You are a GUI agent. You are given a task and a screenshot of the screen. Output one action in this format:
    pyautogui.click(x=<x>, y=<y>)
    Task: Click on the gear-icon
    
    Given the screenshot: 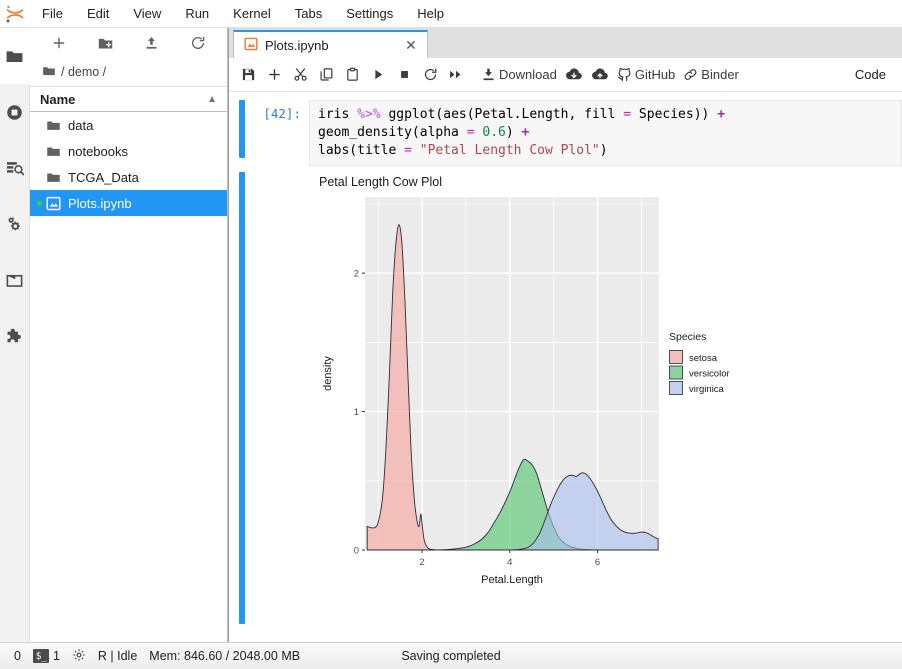 What is the action you would take?
    pyautogui.click(x=79, y=656)
    